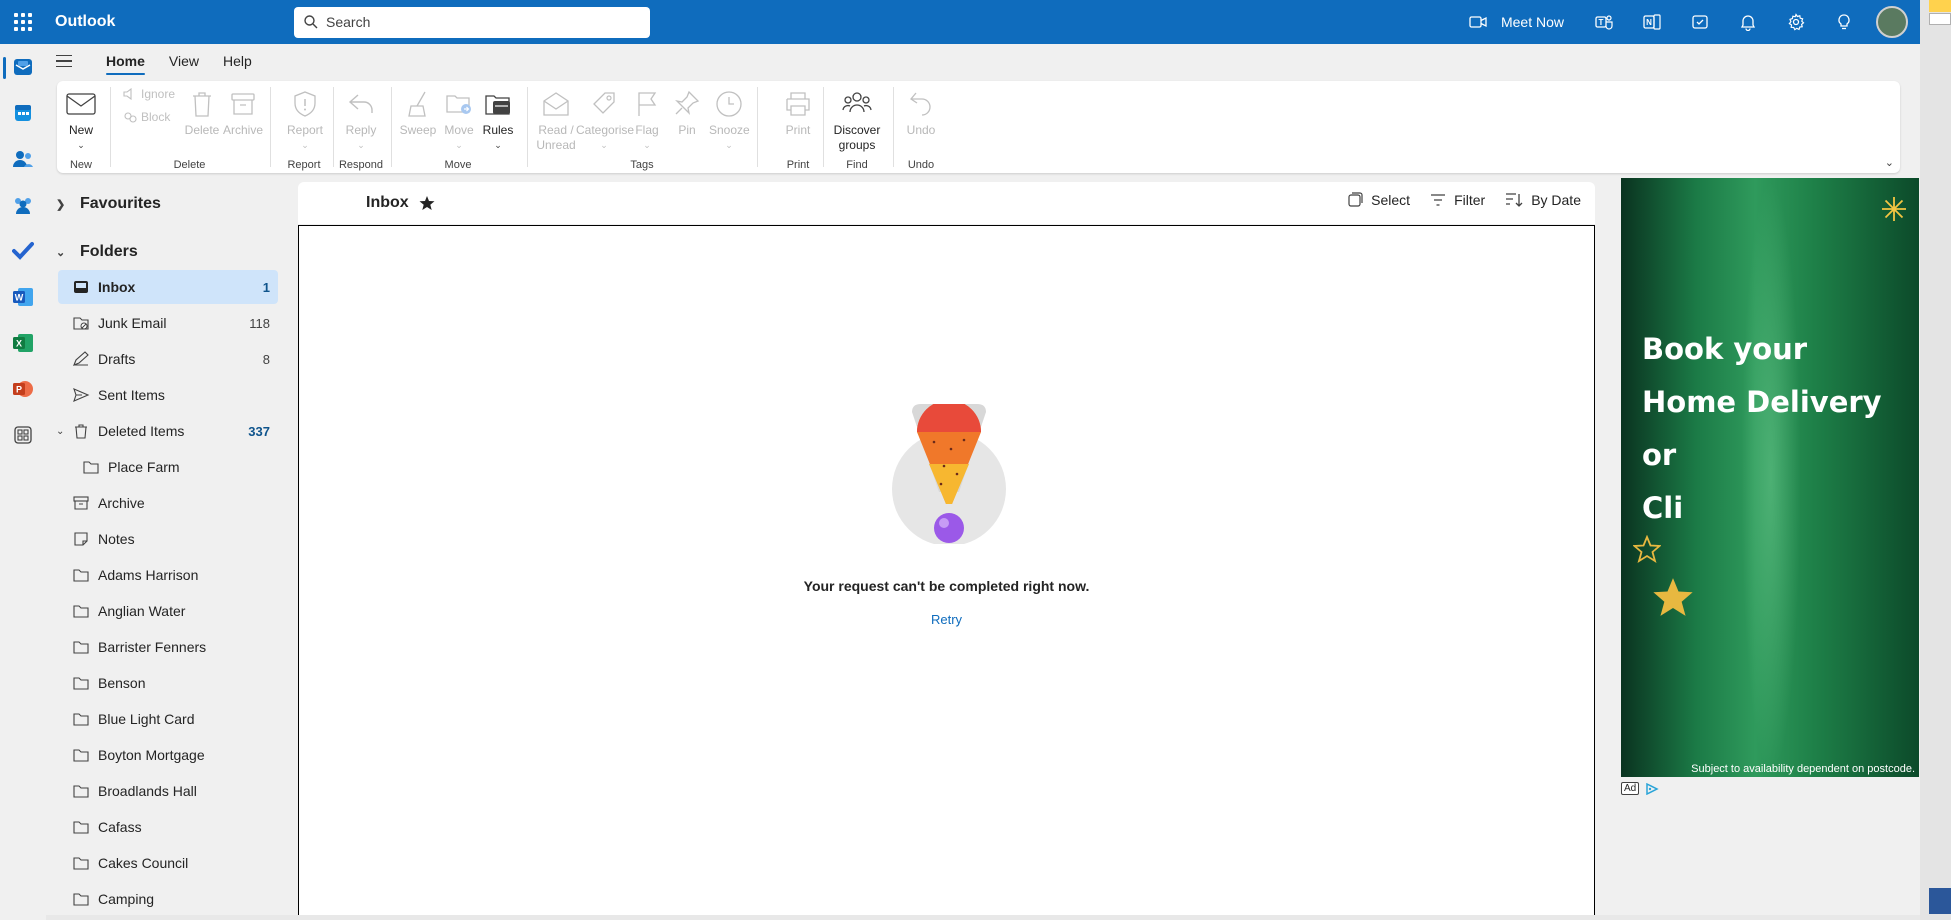  What do you see at coordinates (857, 102) in the screenshot?
I see `discover-groups-icon` at bounding box center [857, 102].